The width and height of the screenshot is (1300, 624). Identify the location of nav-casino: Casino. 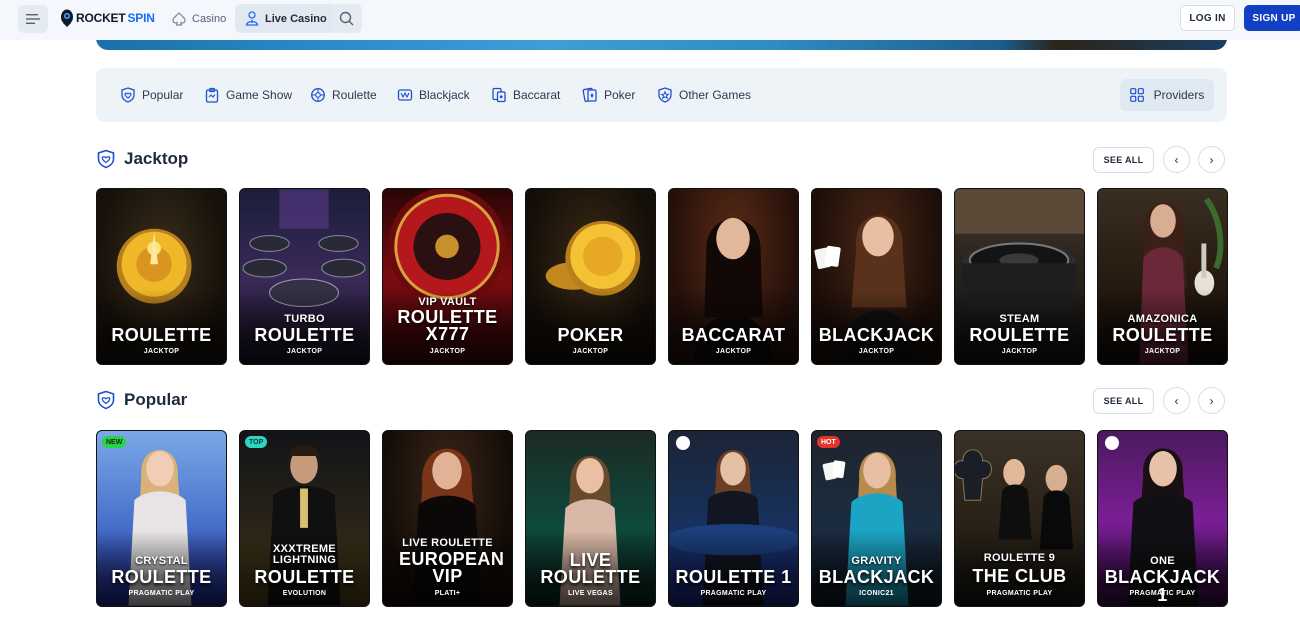
(199, 18).